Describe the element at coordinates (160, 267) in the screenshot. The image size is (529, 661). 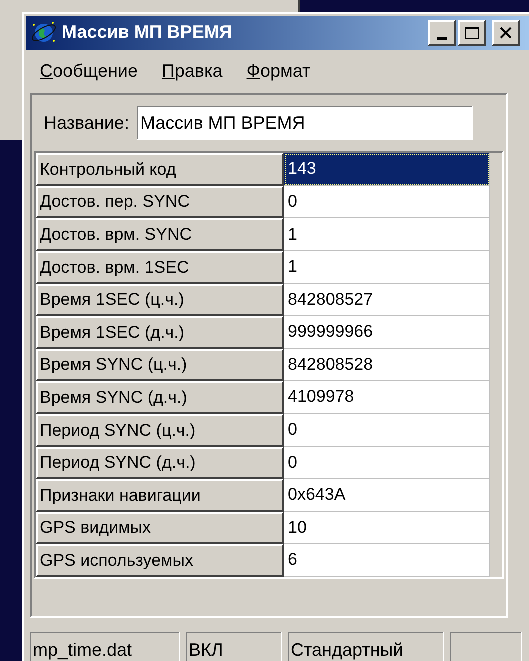
I see `row-header: Достов. врм. 1SEC` at that location.